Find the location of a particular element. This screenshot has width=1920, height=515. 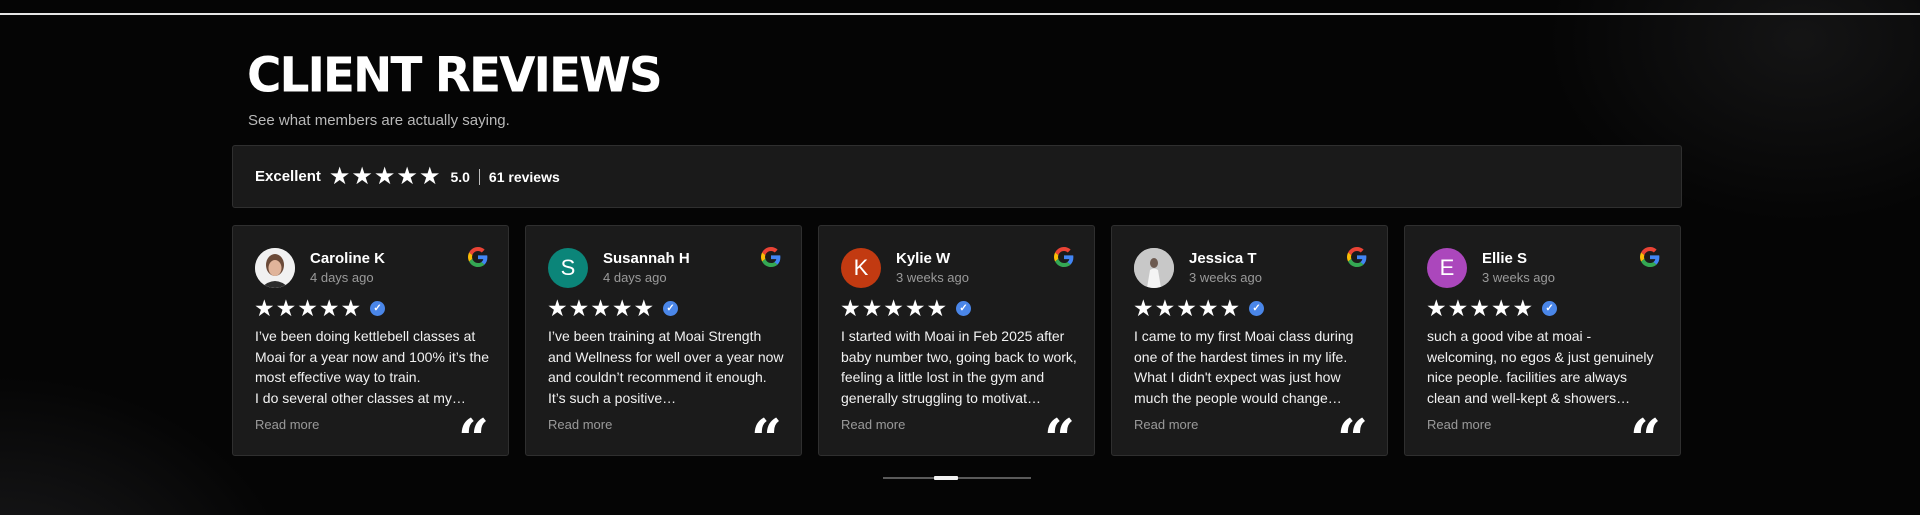

pager-thumb is located at coordinates (946, 478).